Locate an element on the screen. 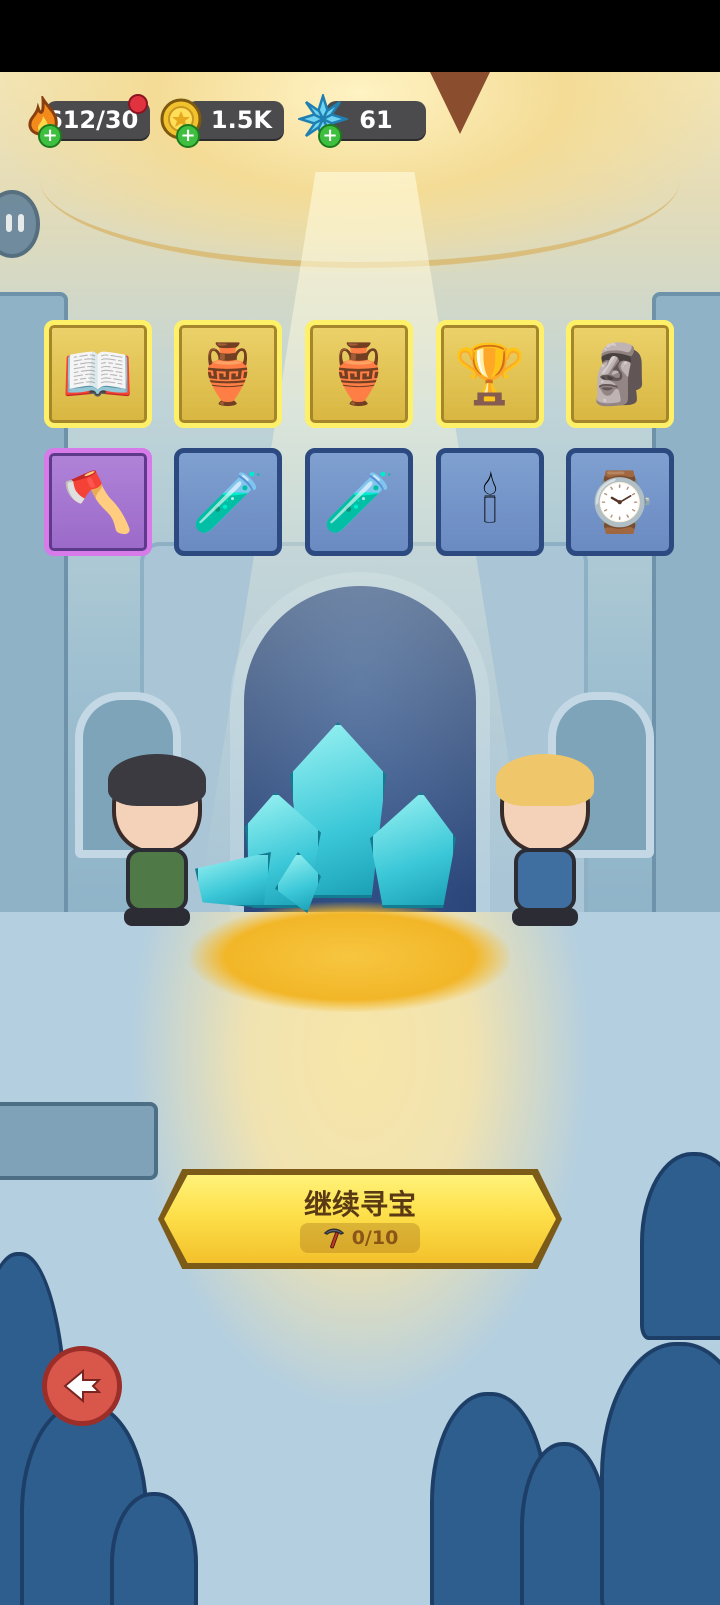 Image resolution: width=720 pixels, height=1605 pixels. add-coins-icon: + is located at coordinates (188, 136).